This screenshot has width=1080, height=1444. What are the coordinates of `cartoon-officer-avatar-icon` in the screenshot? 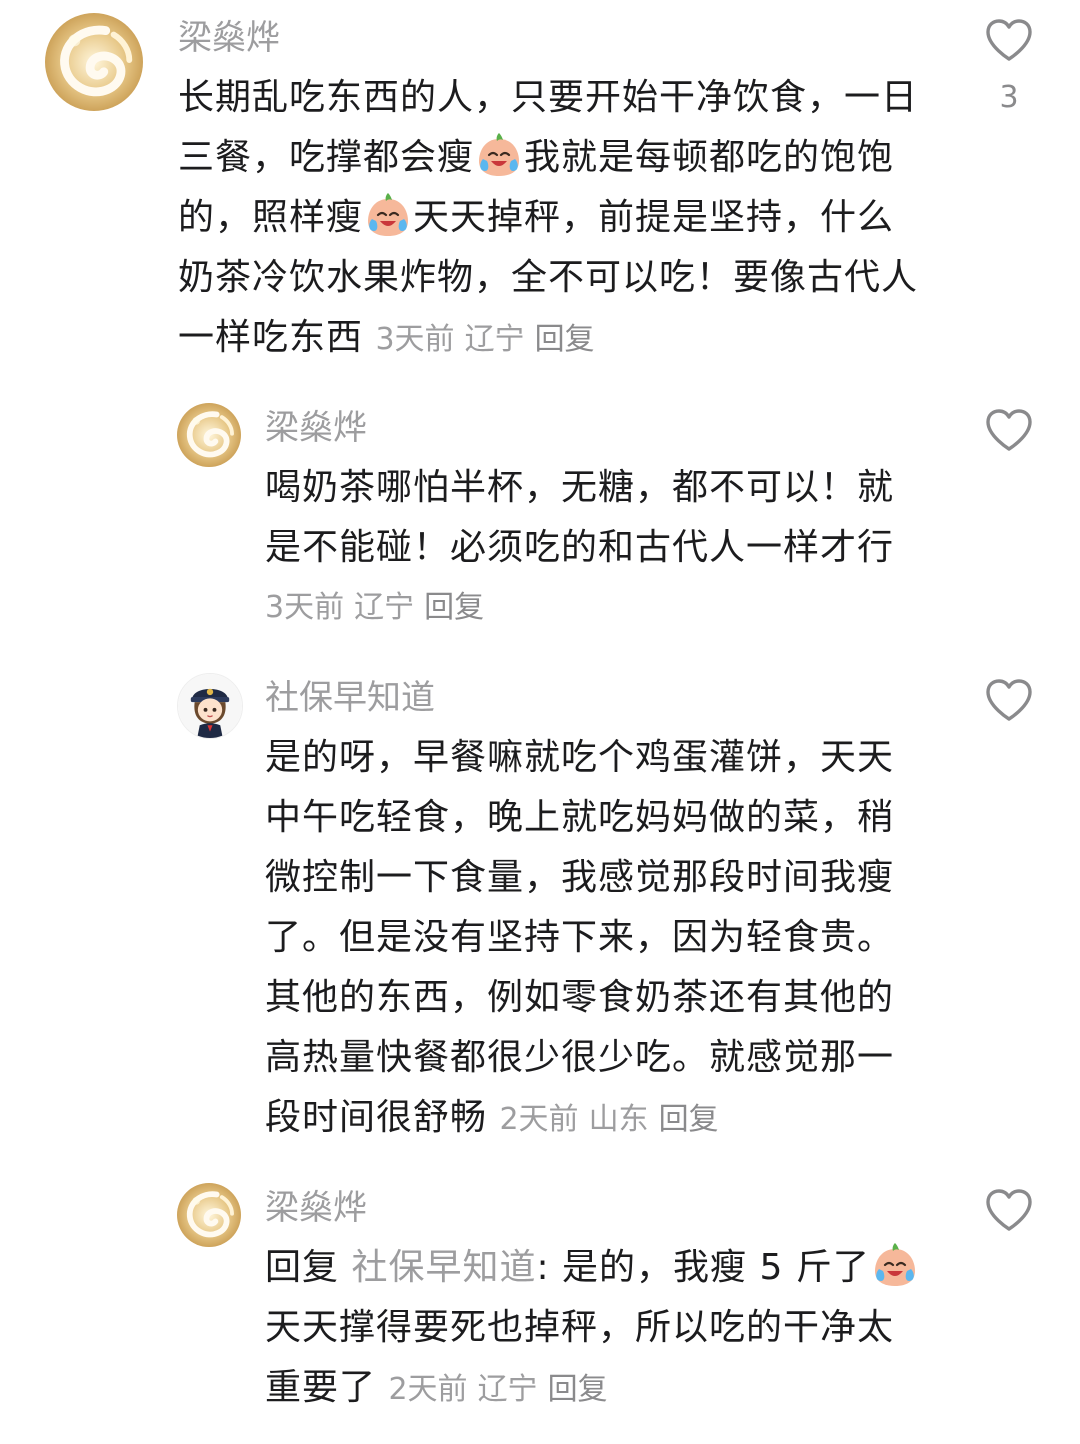 It's located at (210, 706).